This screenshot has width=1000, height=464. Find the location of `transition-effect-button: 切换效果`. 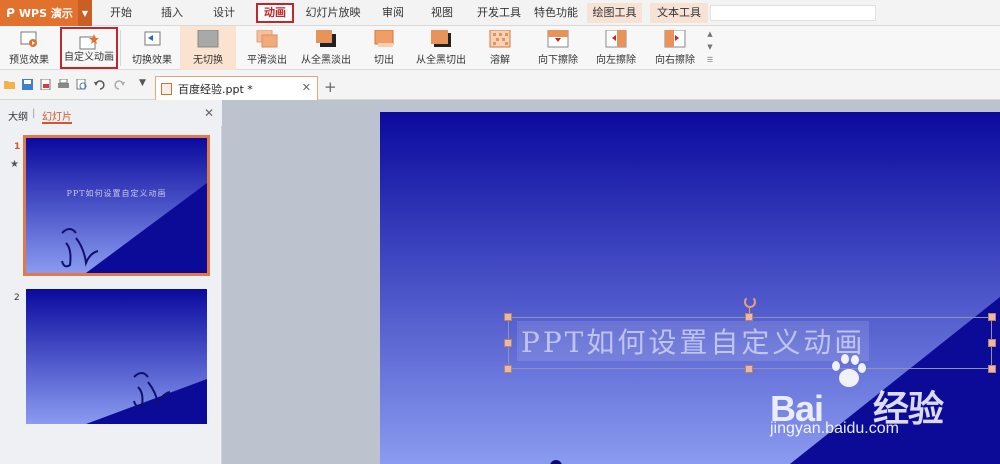

transition-effect-button: 切换效果 is located at coordinates (152, 48).